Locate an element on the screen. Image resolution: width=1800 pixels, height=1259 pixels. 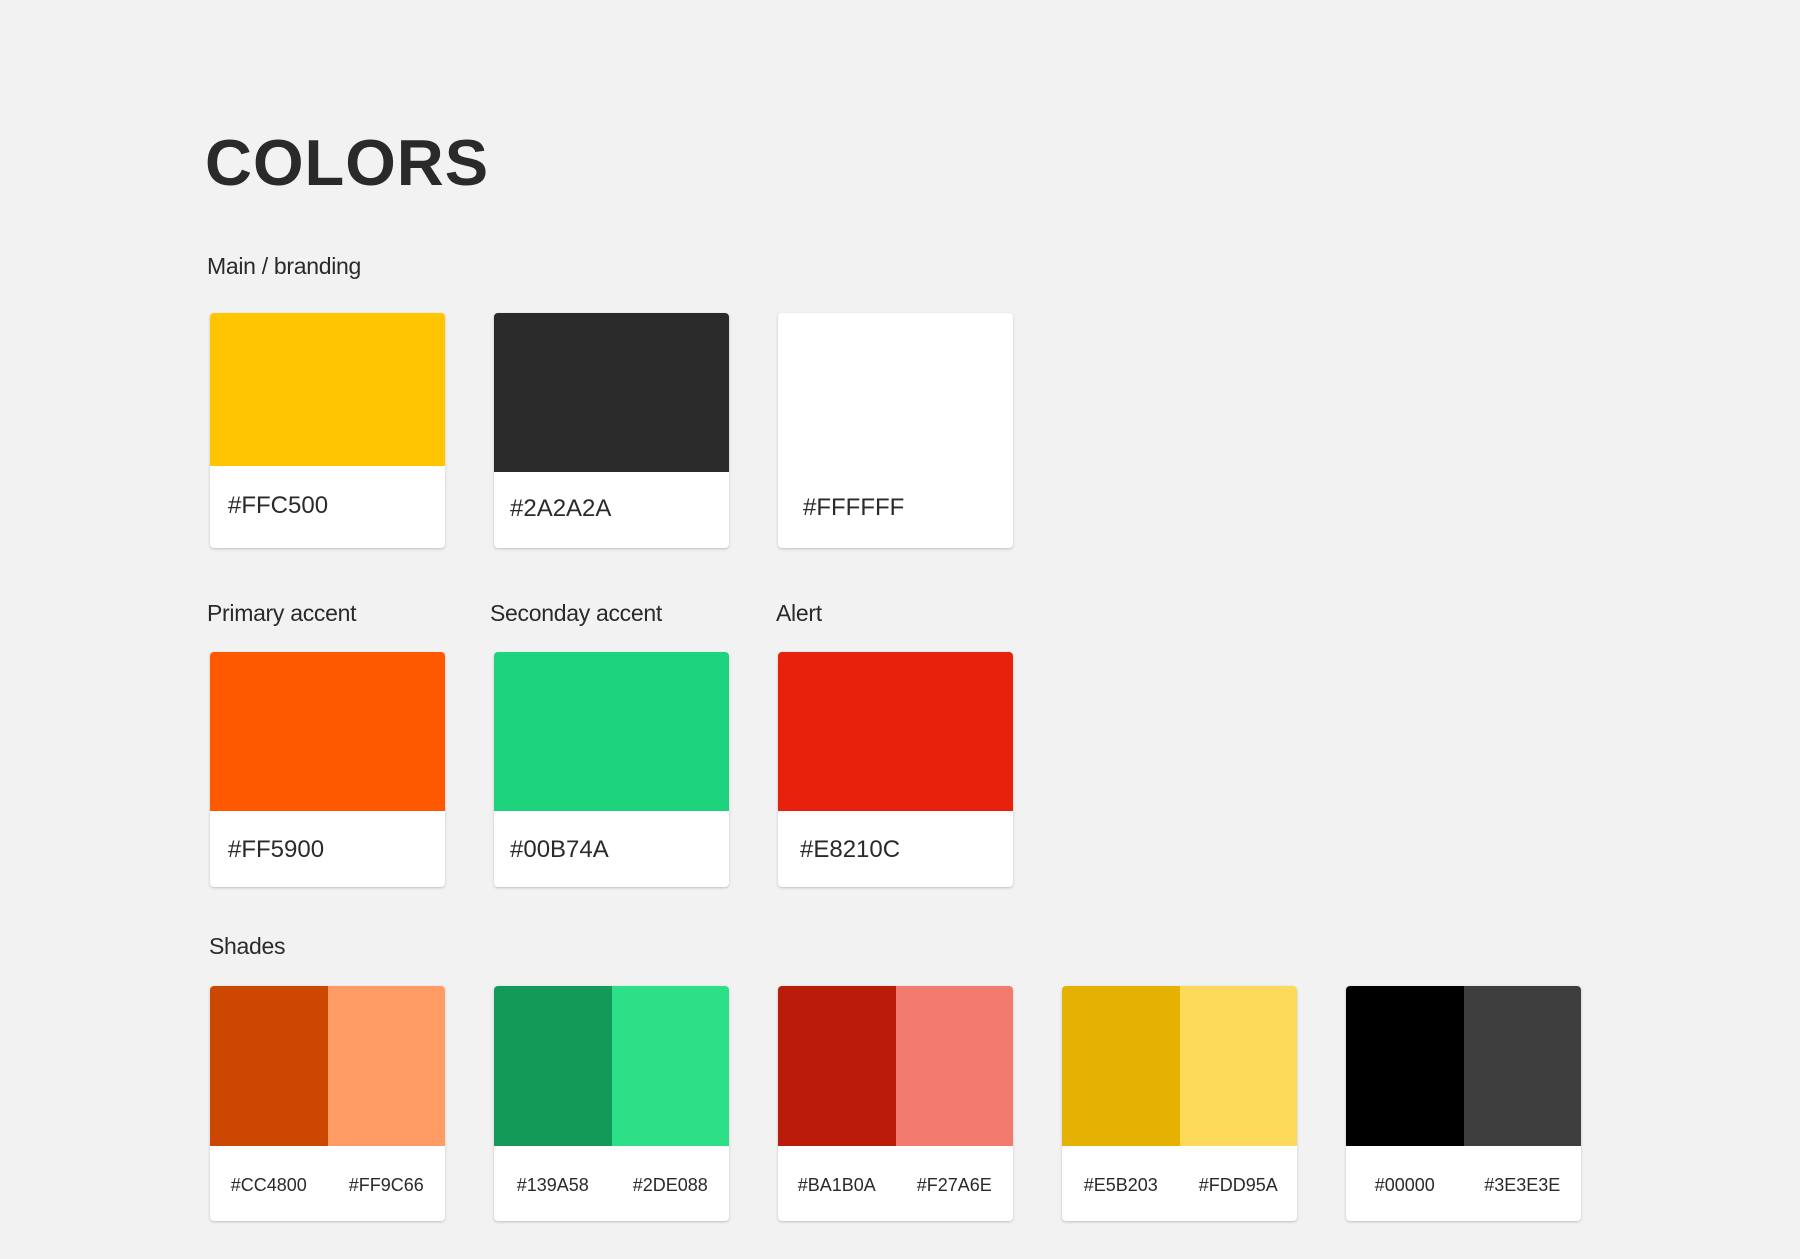
color-card-e8210c: #E8210C is located at coordinates (895, 769).